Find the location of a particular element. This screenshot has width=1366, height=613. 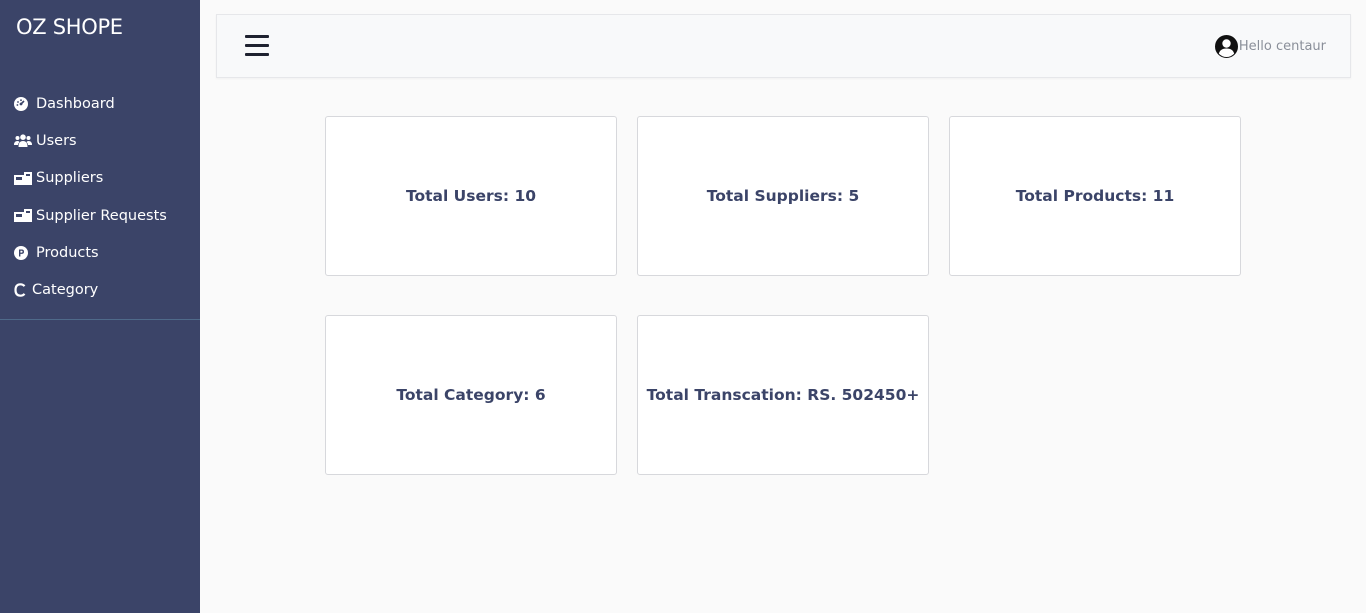

suppliers-icon is located at coordinates (23, 178).